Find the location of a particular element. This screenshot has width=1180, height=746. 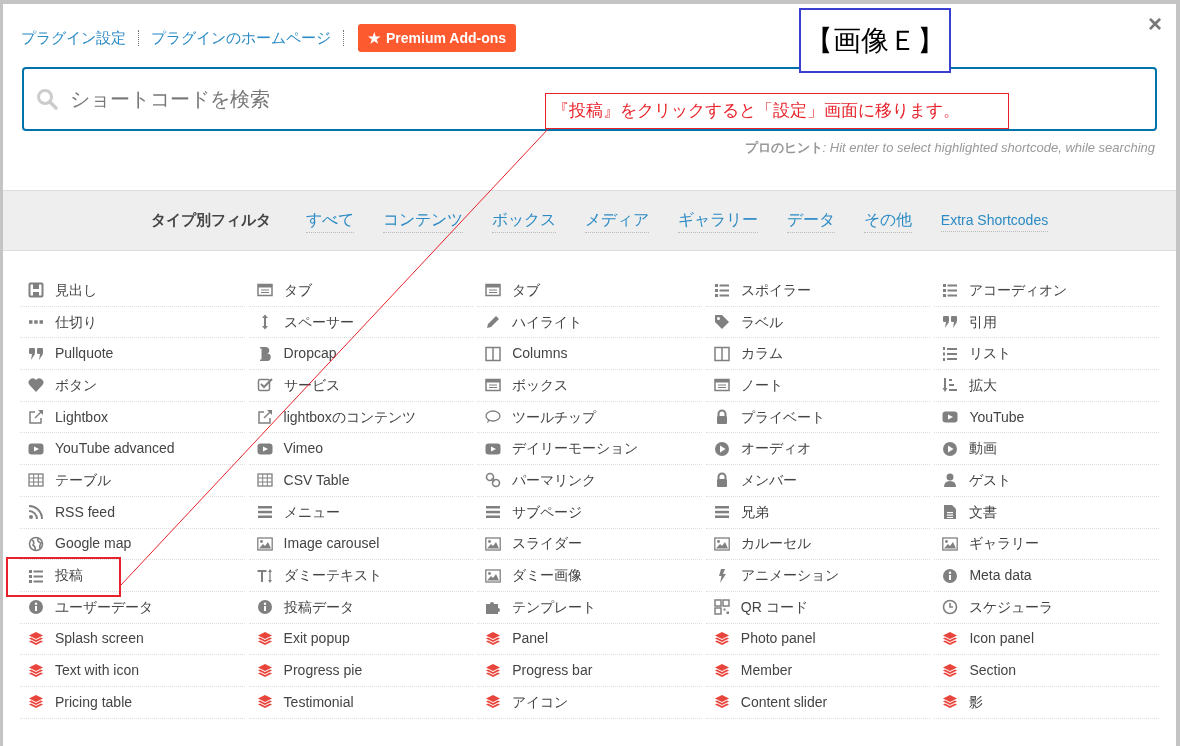

shortcode-item: スペーサー is located at coordinates (305, 322).